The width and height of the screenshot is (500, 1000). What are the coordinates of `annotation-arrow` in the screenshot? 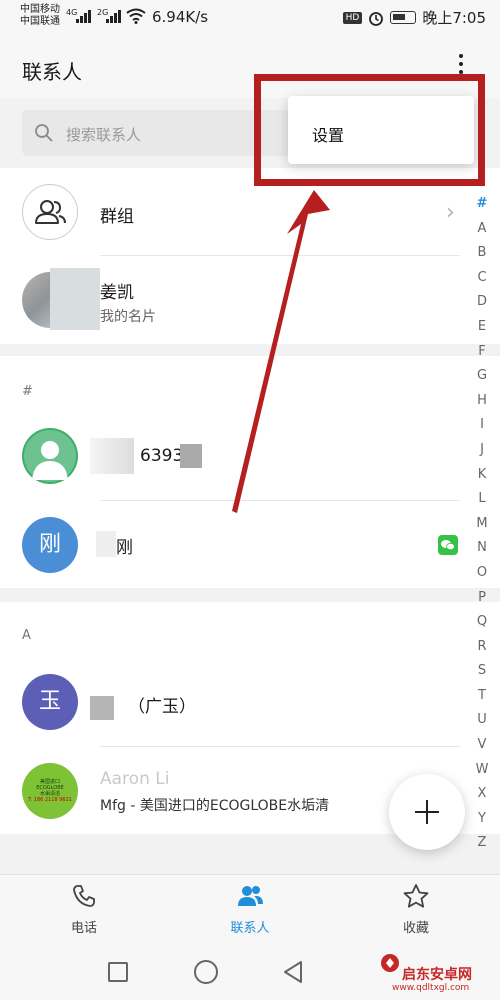 It's located at (281, 351).